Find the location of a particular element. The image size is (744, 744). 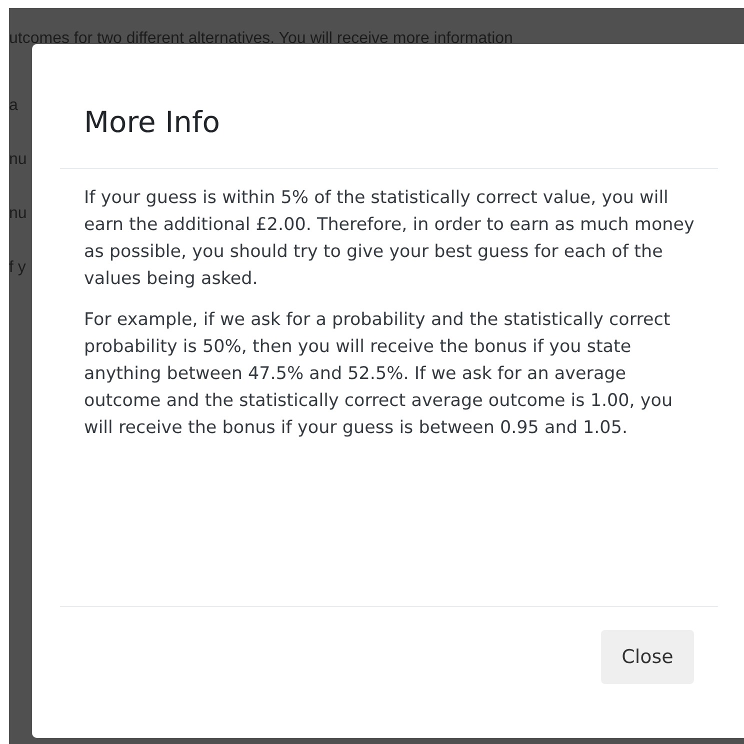

close-button: Close is located at coordinates (647, 657).